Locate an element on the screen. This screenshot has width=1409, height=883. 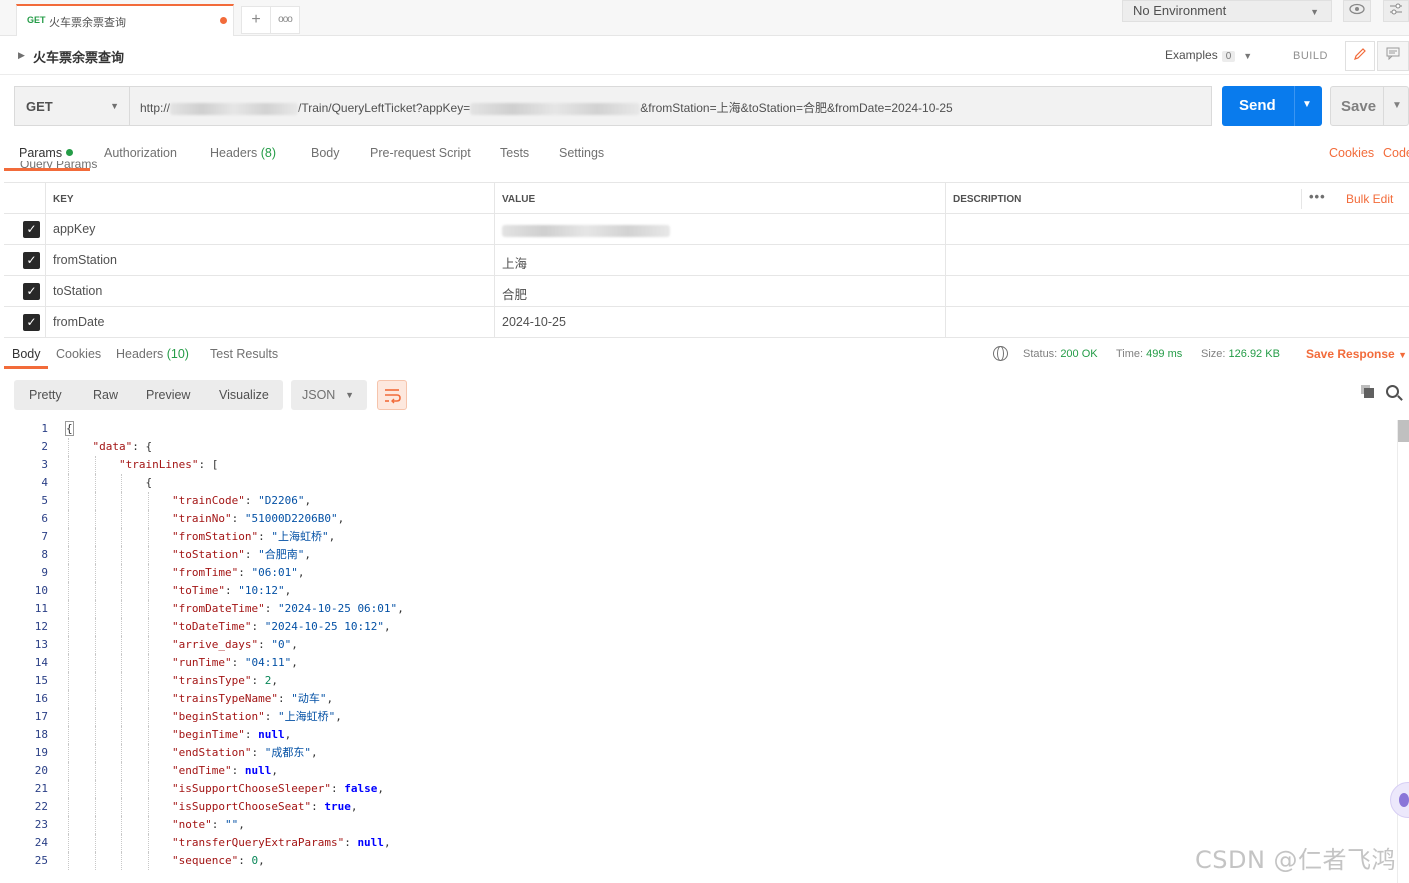
save-response-button: Save Response ▼ is located at coordinates (1356, 354).